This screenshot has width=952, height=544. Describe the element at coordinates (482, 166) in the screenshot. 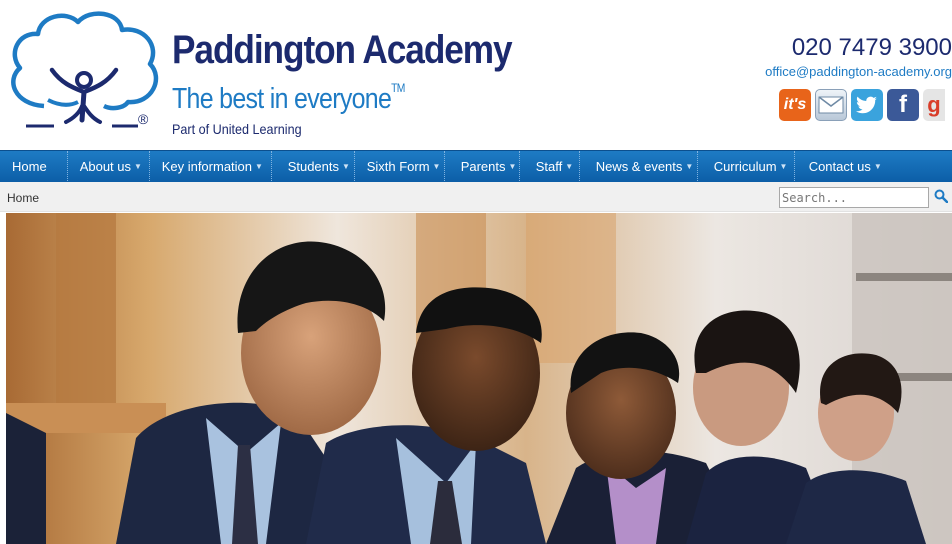

I see `nav-item-parents: Parents ▼` at that location.